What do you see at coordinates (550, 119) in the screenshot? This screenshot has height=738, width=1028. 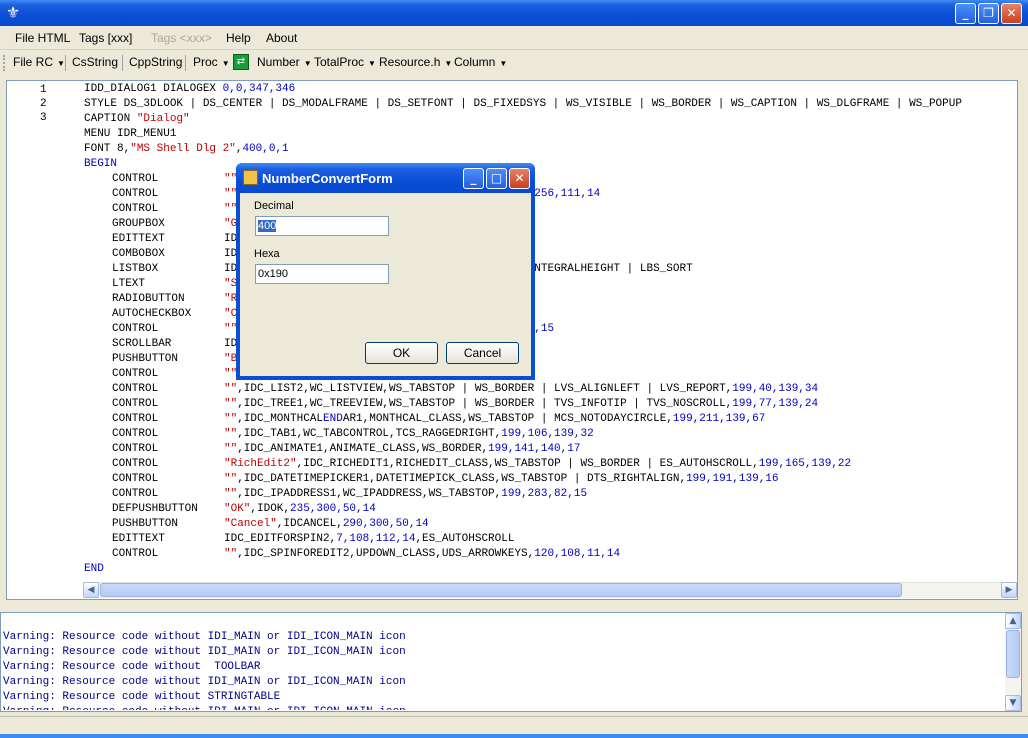 I see `code-line: CAPTION "Dialog"` at bounding box center [550, 119].